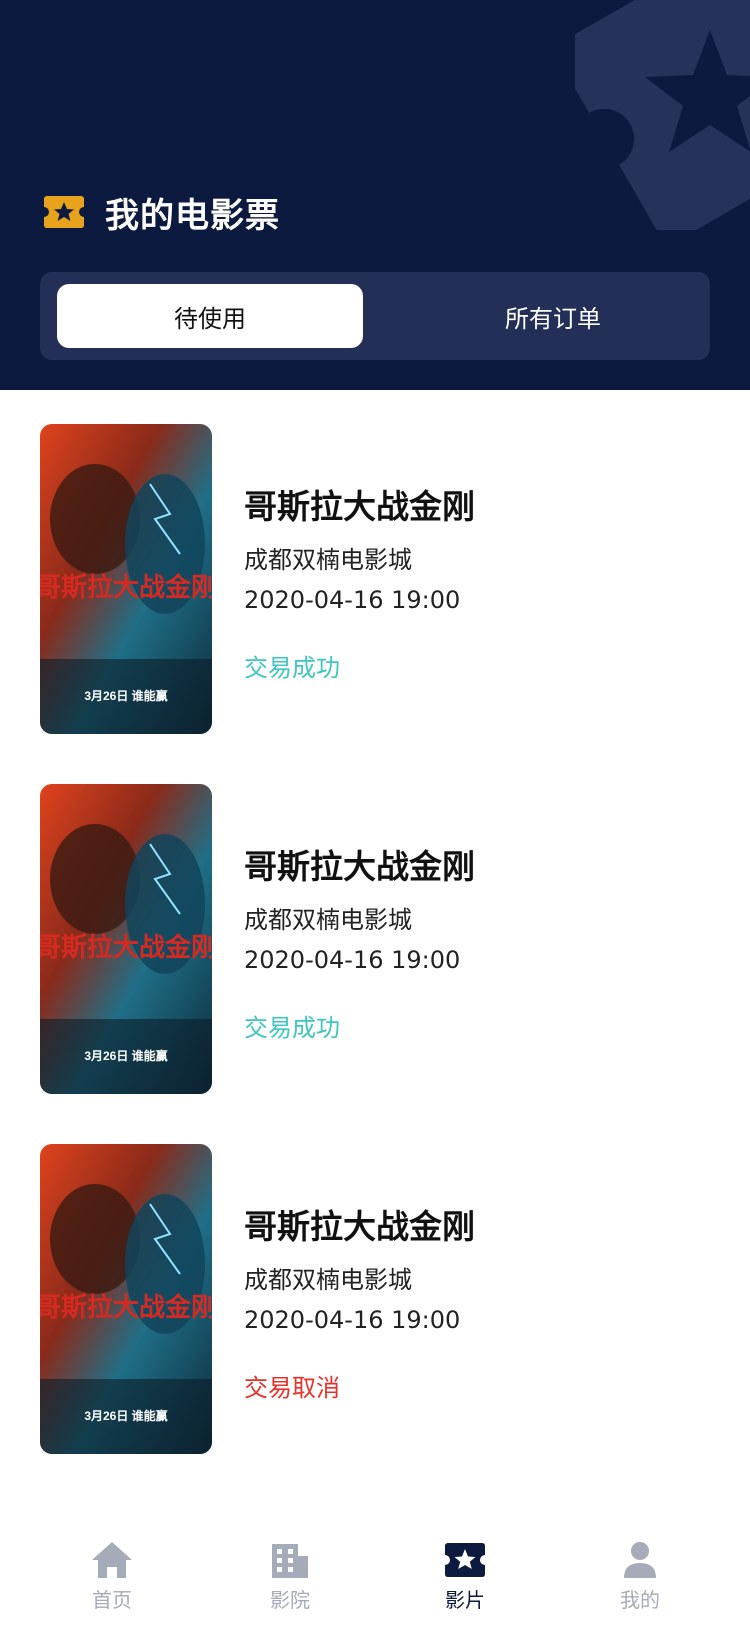 This screenshot has width=750, height=1625. Describe the element at coordinates (640, 1600) in the screenshot. I see `tabbar-label: 我的` at that location.